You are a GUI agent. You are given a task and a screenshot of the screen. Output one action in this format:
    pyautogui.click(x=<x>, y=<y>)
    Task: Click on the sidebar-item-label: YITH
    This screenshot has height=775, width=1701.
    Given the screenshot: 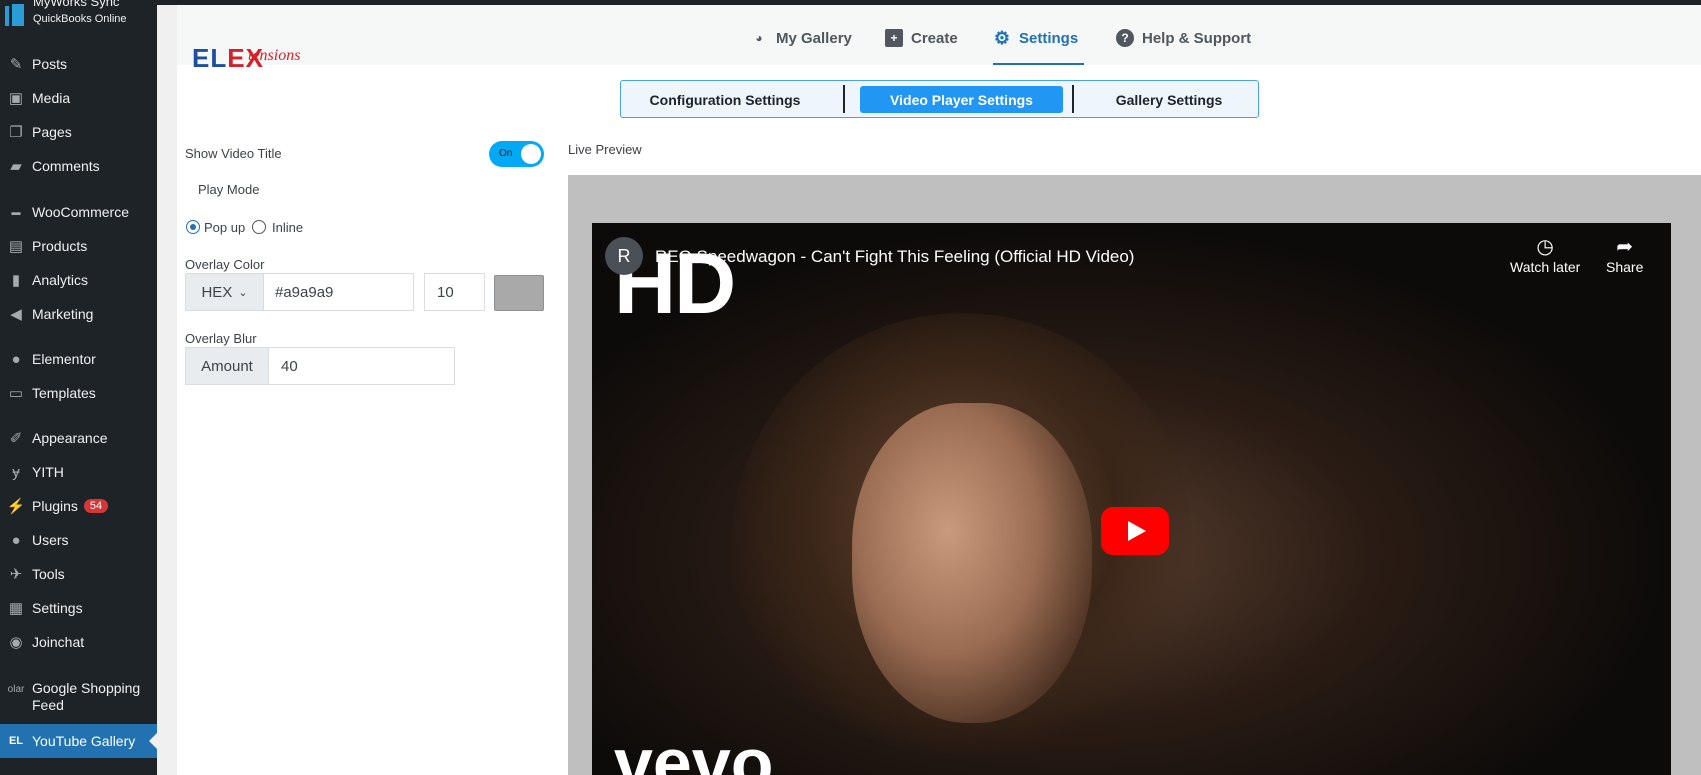 What is the action you would take?
    pyautogui.click(x=48, y=472)
    